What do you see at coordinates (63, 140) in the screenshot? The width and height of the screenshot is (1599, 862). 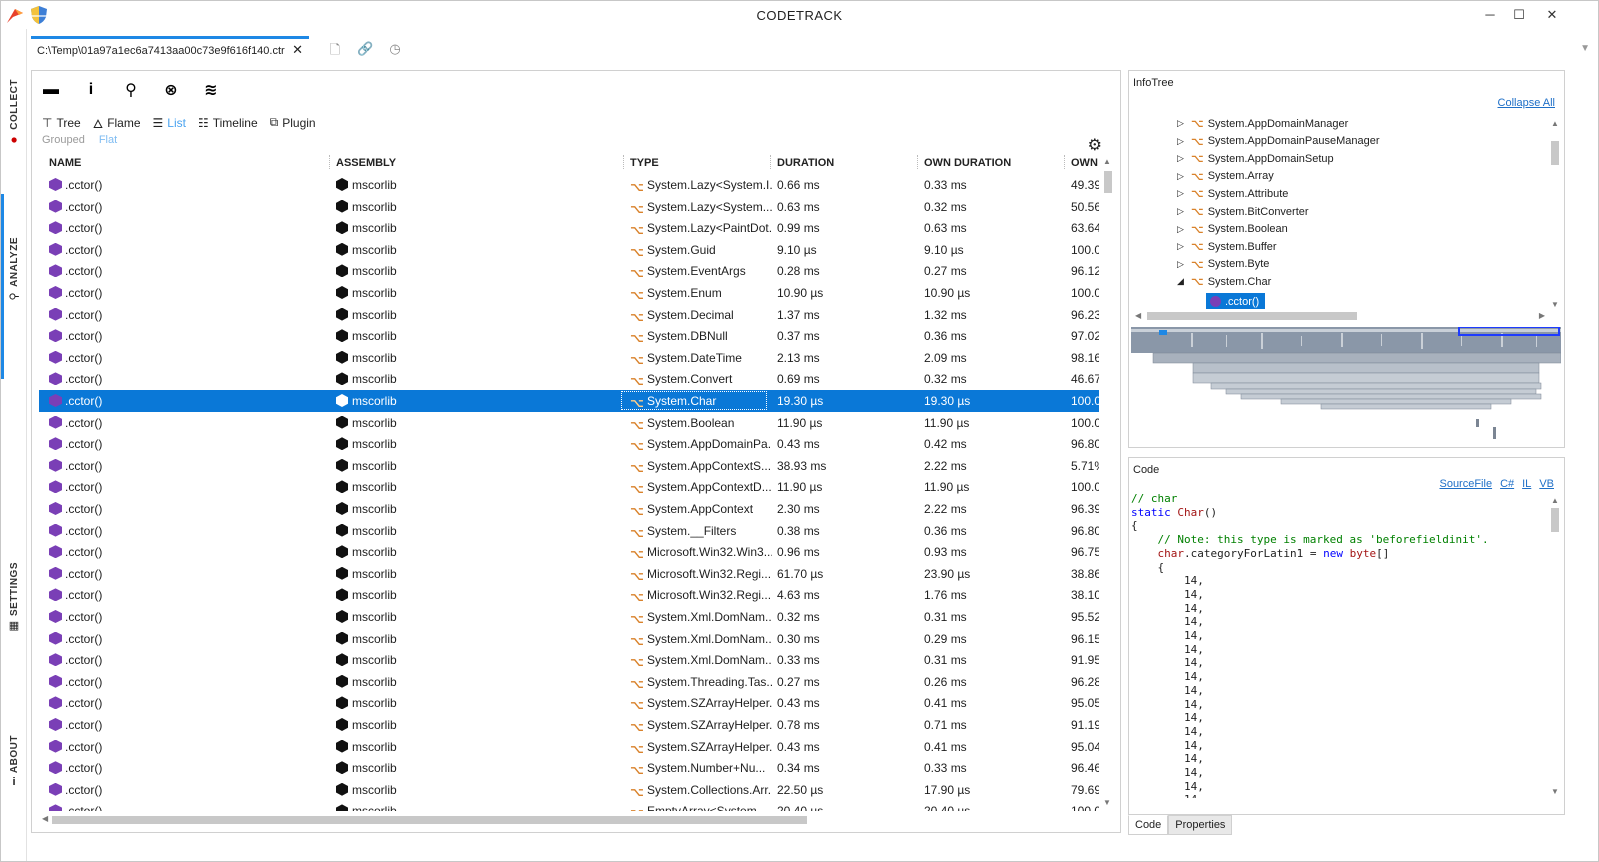 I see `grouped-mode-button: Grouped` at bounding box center [63, 140].